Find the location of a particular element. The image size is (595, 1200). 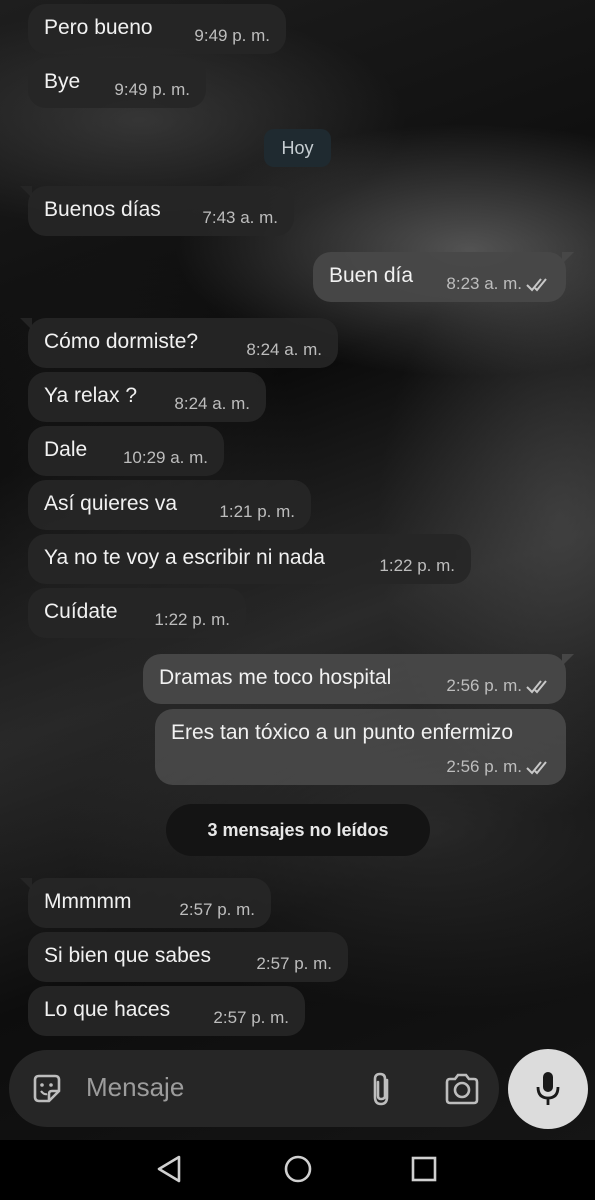

message-incoming: Así quieres va 1:21 p. m. is located at coordinates (169, 505).